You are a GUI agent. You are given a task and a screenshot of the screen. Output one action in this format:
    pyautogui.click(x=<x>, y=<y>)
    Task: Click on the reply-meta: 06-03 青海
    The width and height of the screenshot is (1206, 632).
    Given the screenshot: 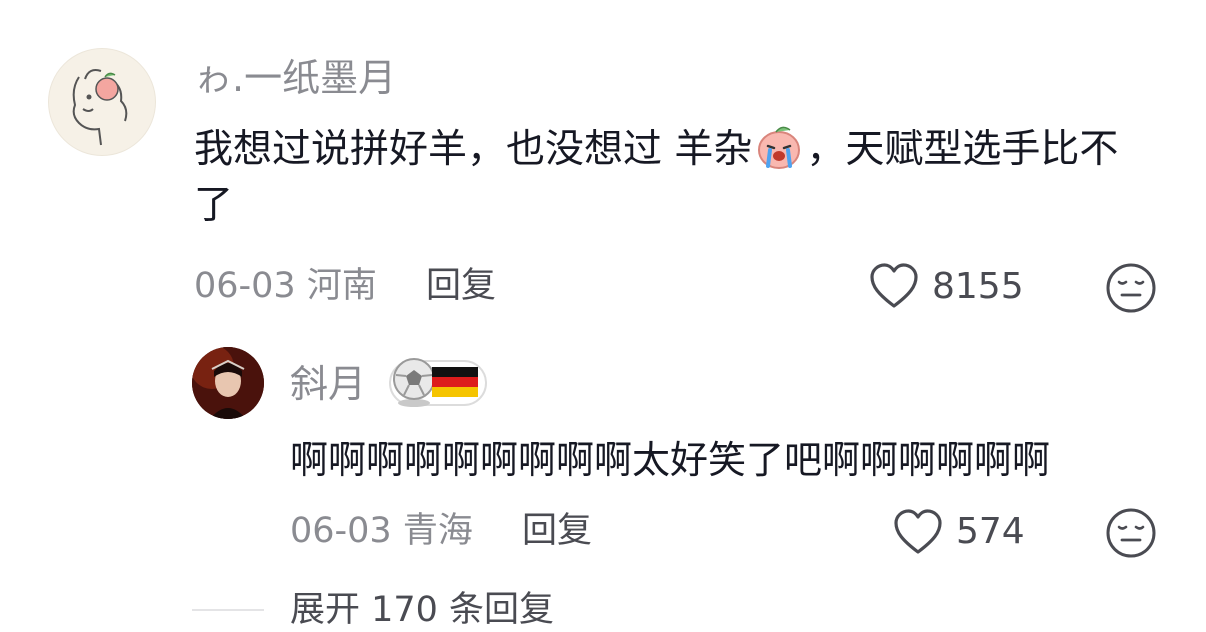 What is the action you would take?
    pyautogui.click(x=381, y=531)
    